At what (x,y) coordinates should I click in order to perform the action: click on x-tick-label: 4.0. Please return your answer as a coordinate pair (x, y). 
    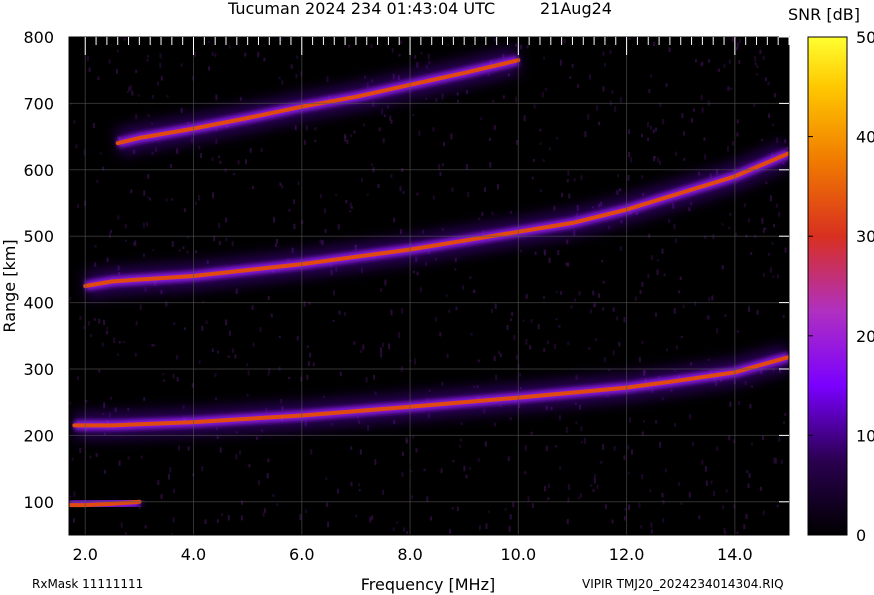
    Looking at the image, I should click on (193, 554).